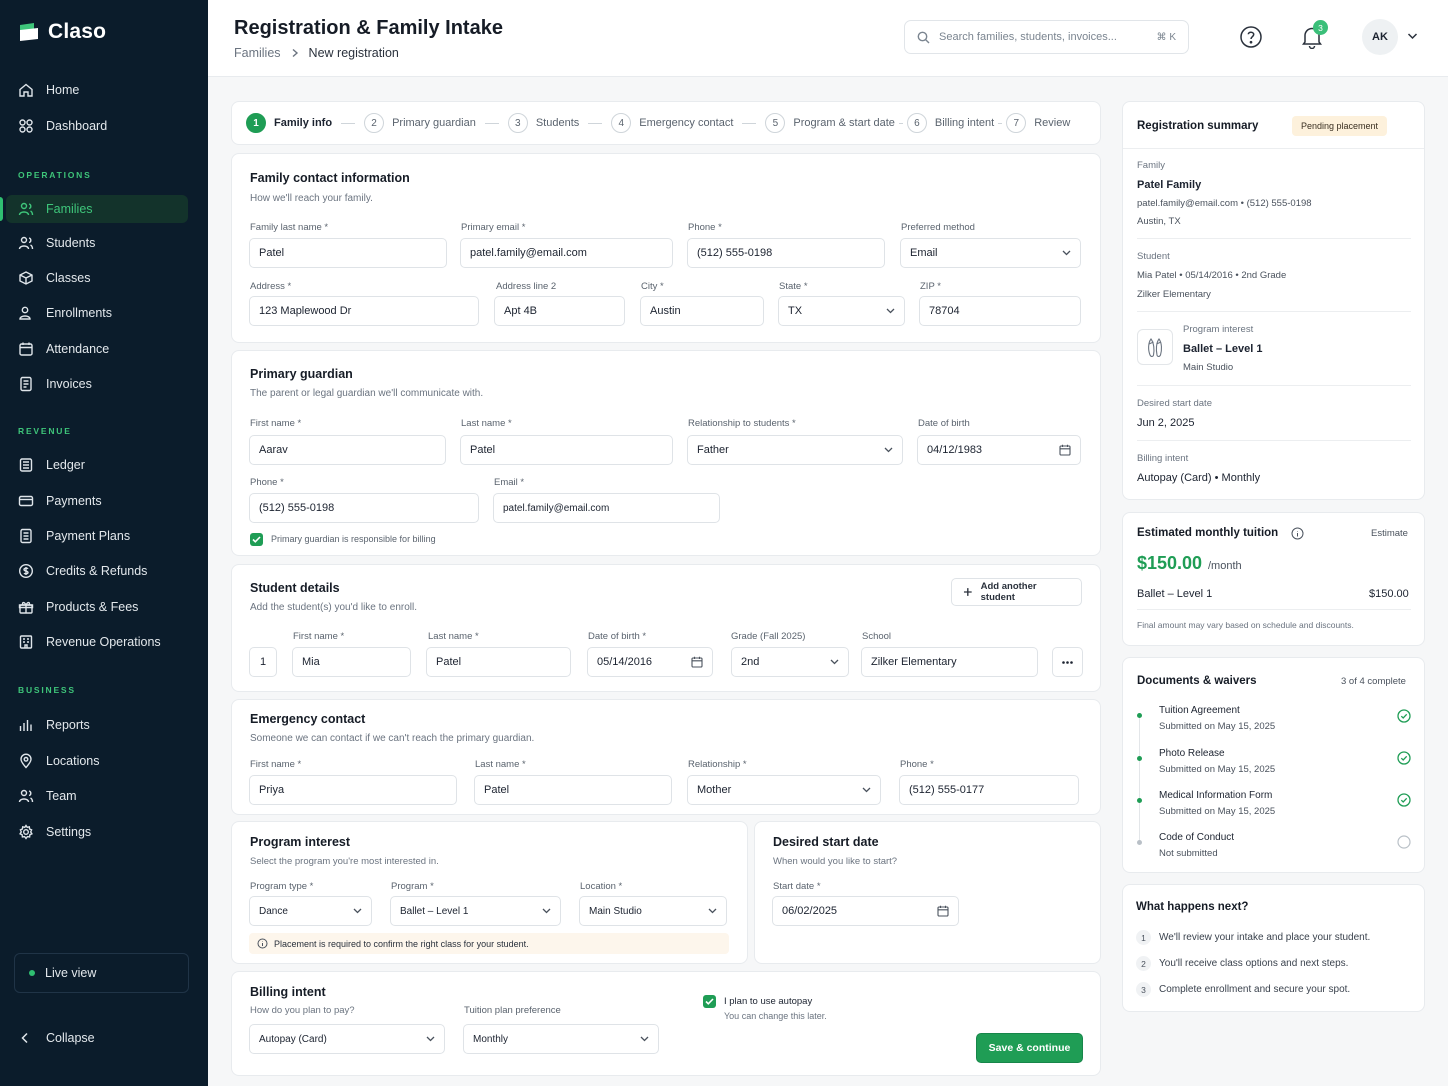  Describe the element at coordinates (69, 384) in the screenshot. I see `nav-label: Invoices` at that location.